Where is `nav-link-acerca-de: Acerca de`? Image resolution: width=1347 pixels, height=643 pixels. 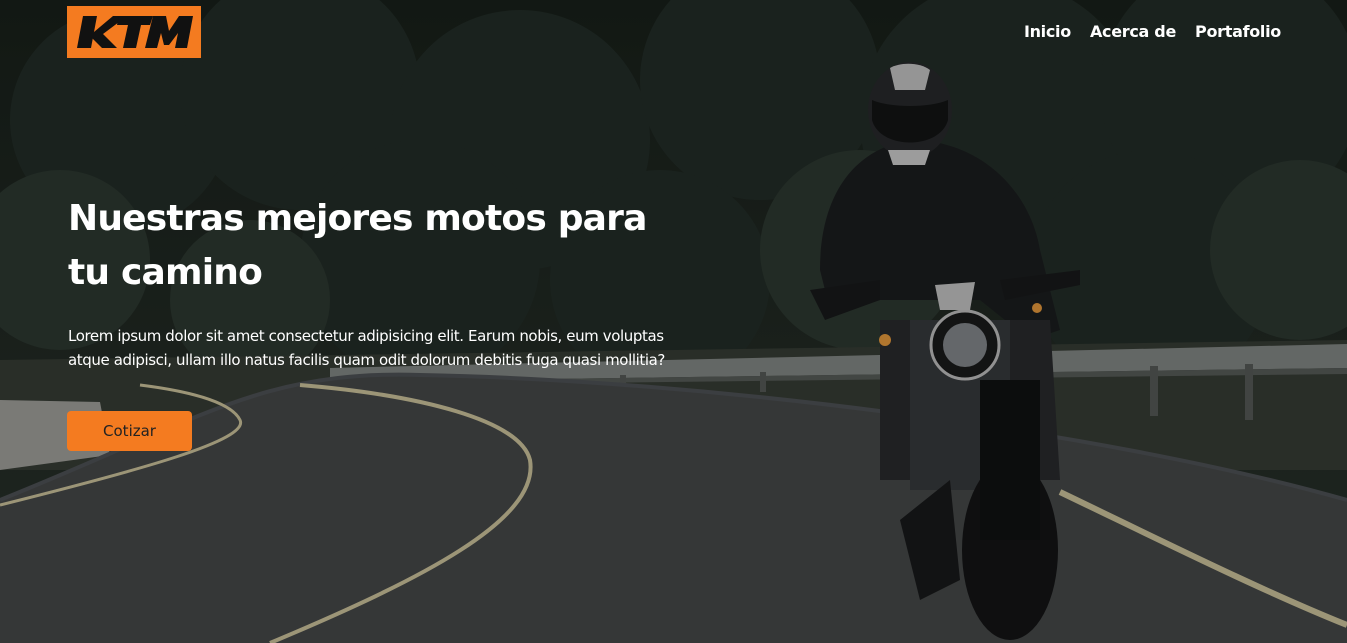 nav-link-acerca-de: Acerca de is located at coordinates (1133, 31).